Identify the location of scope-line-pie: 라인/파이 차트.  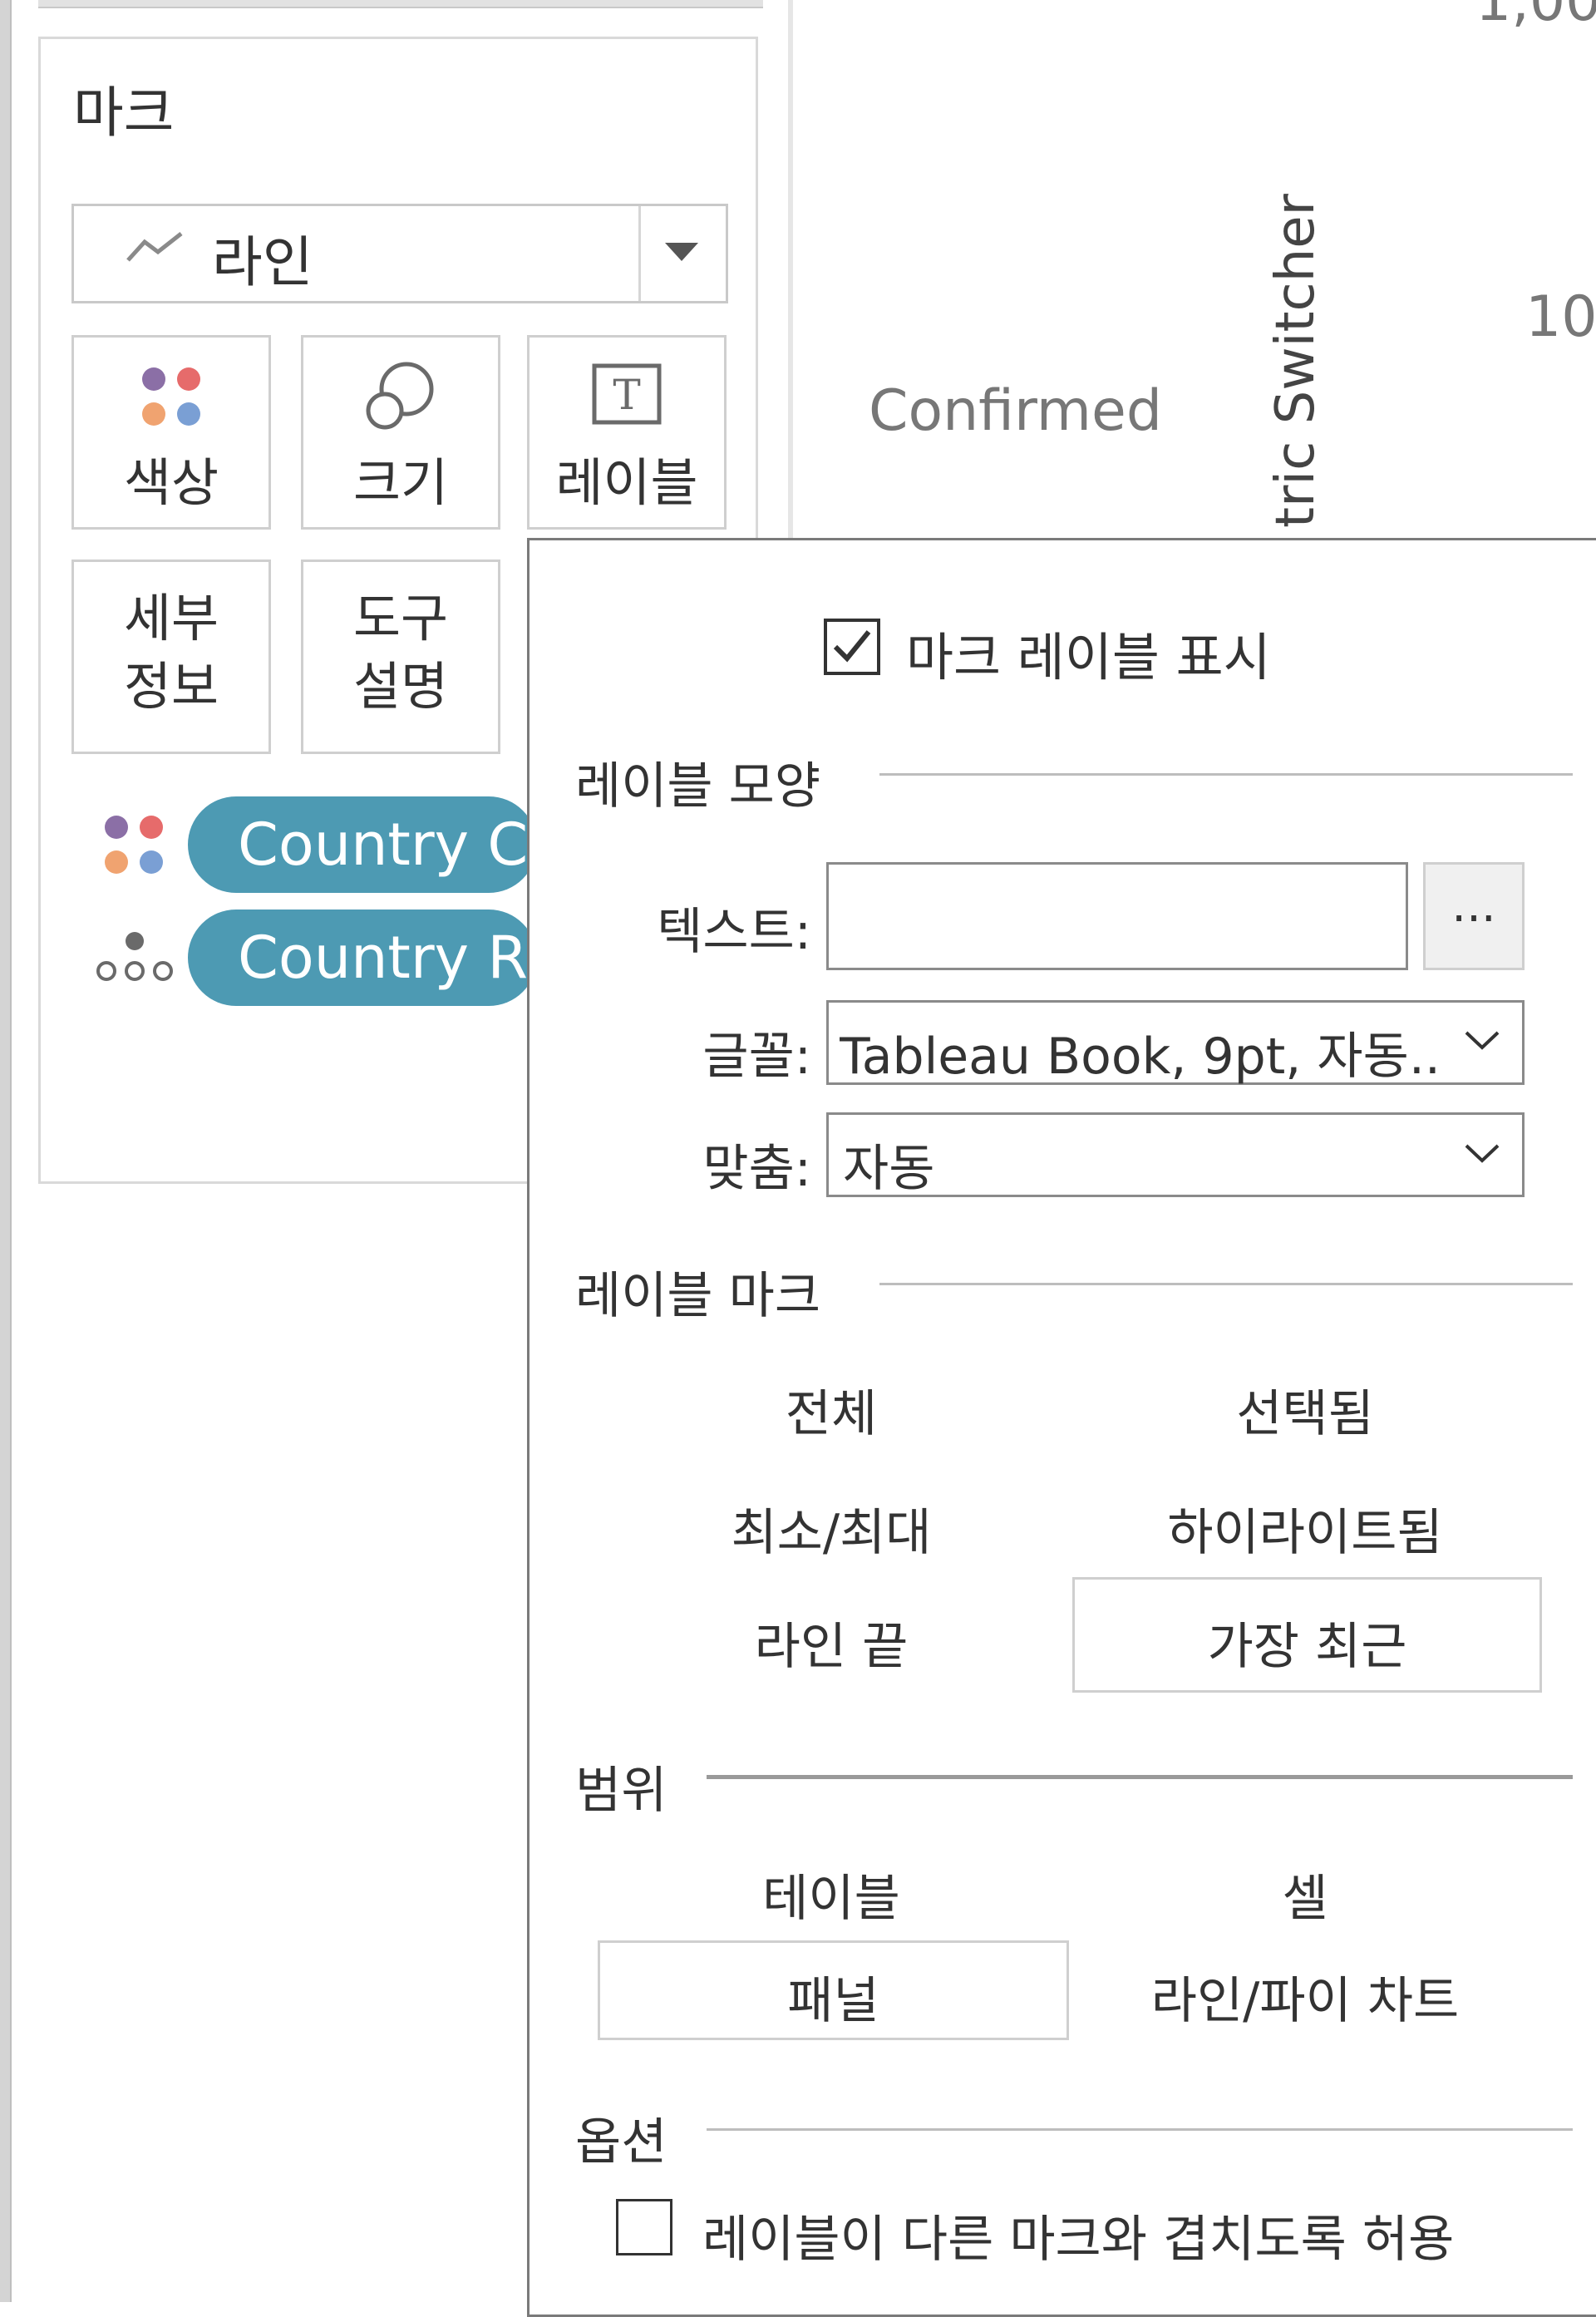
(1305, 1996).